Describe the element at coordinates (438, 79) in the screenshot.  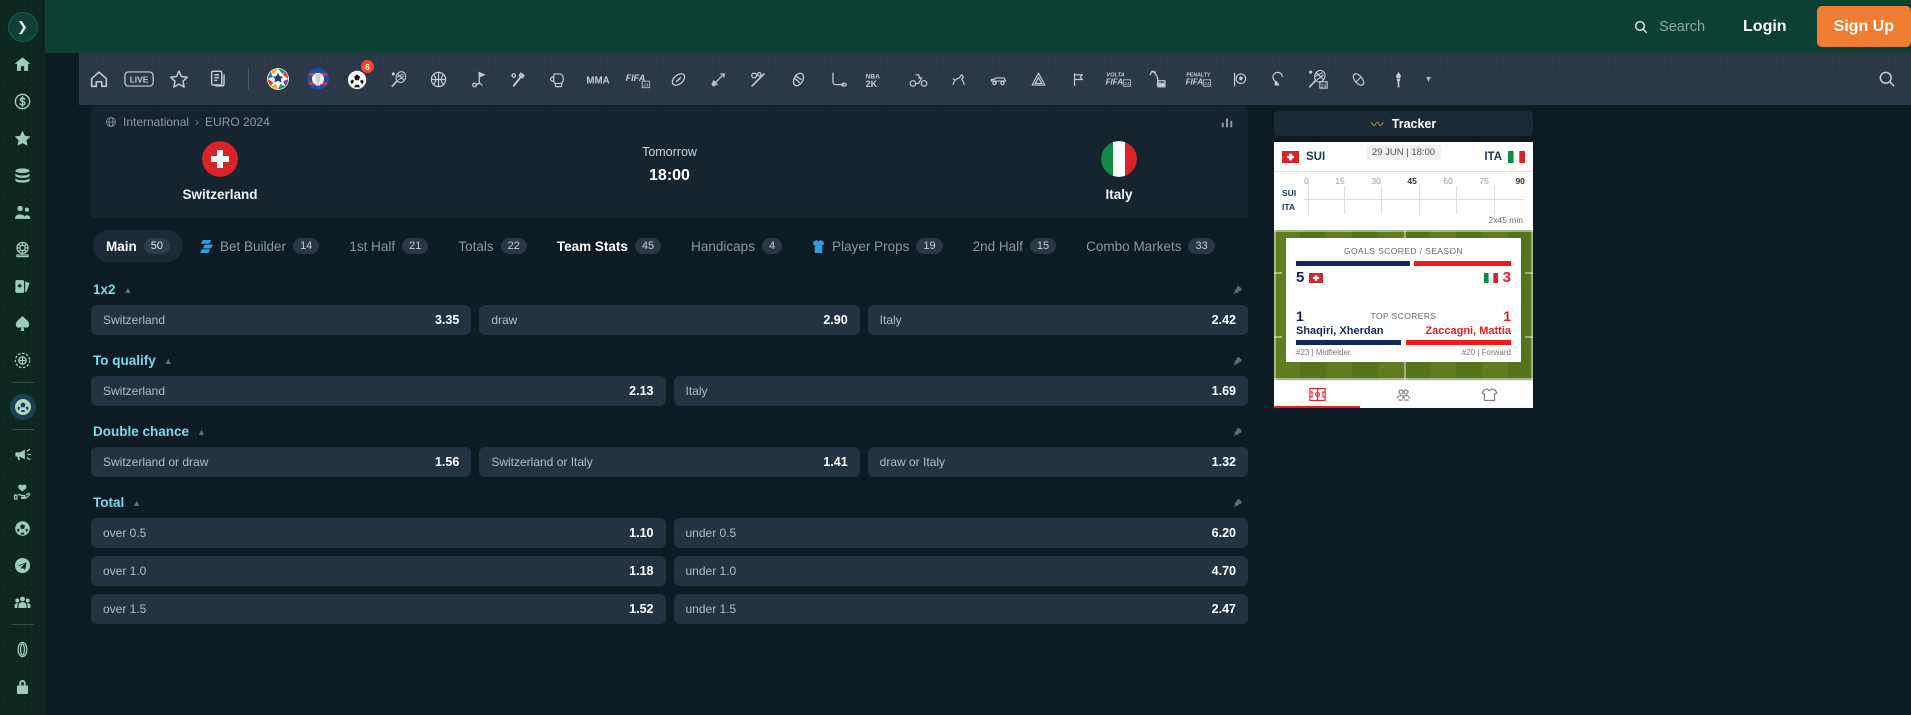
I see `nav-item-basketball` at that location.